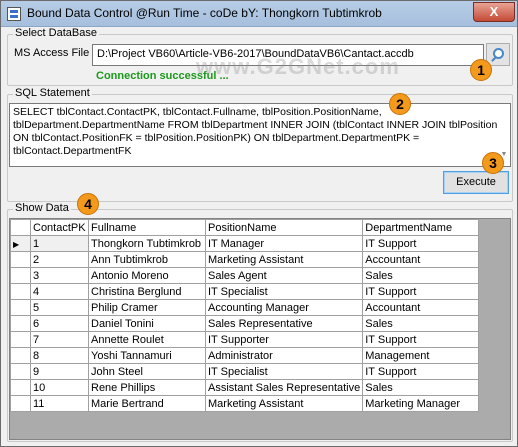 This screenshot has height=447, width=518. I want to click on ms-access-label: MS Access File, so click(52, 53).